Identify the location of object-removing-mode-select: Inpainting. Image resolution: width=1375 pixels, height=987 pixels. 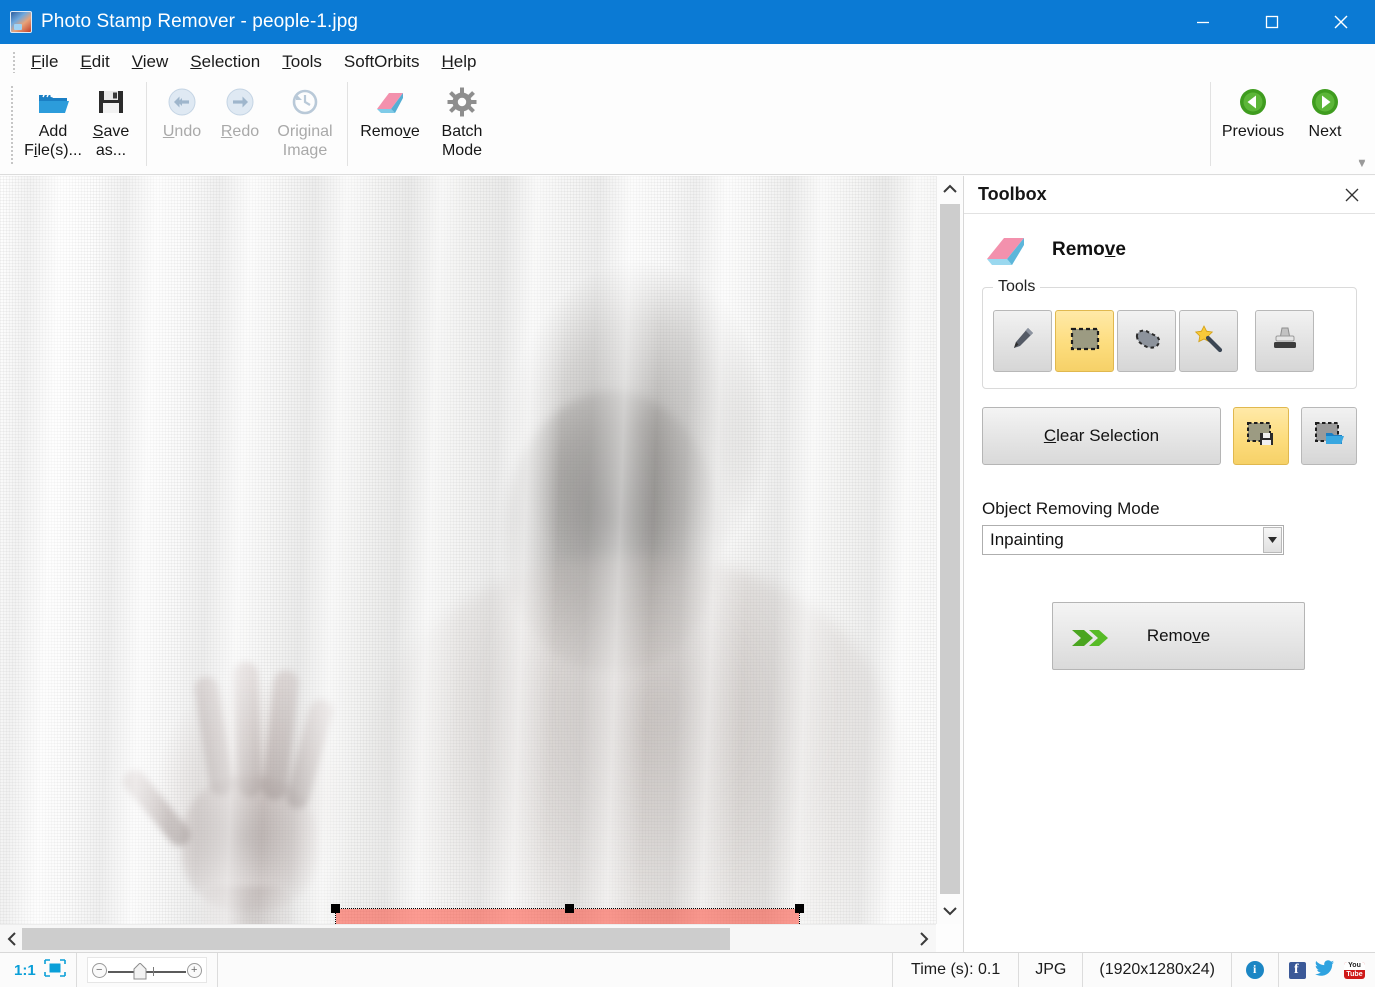
(1133, 540).